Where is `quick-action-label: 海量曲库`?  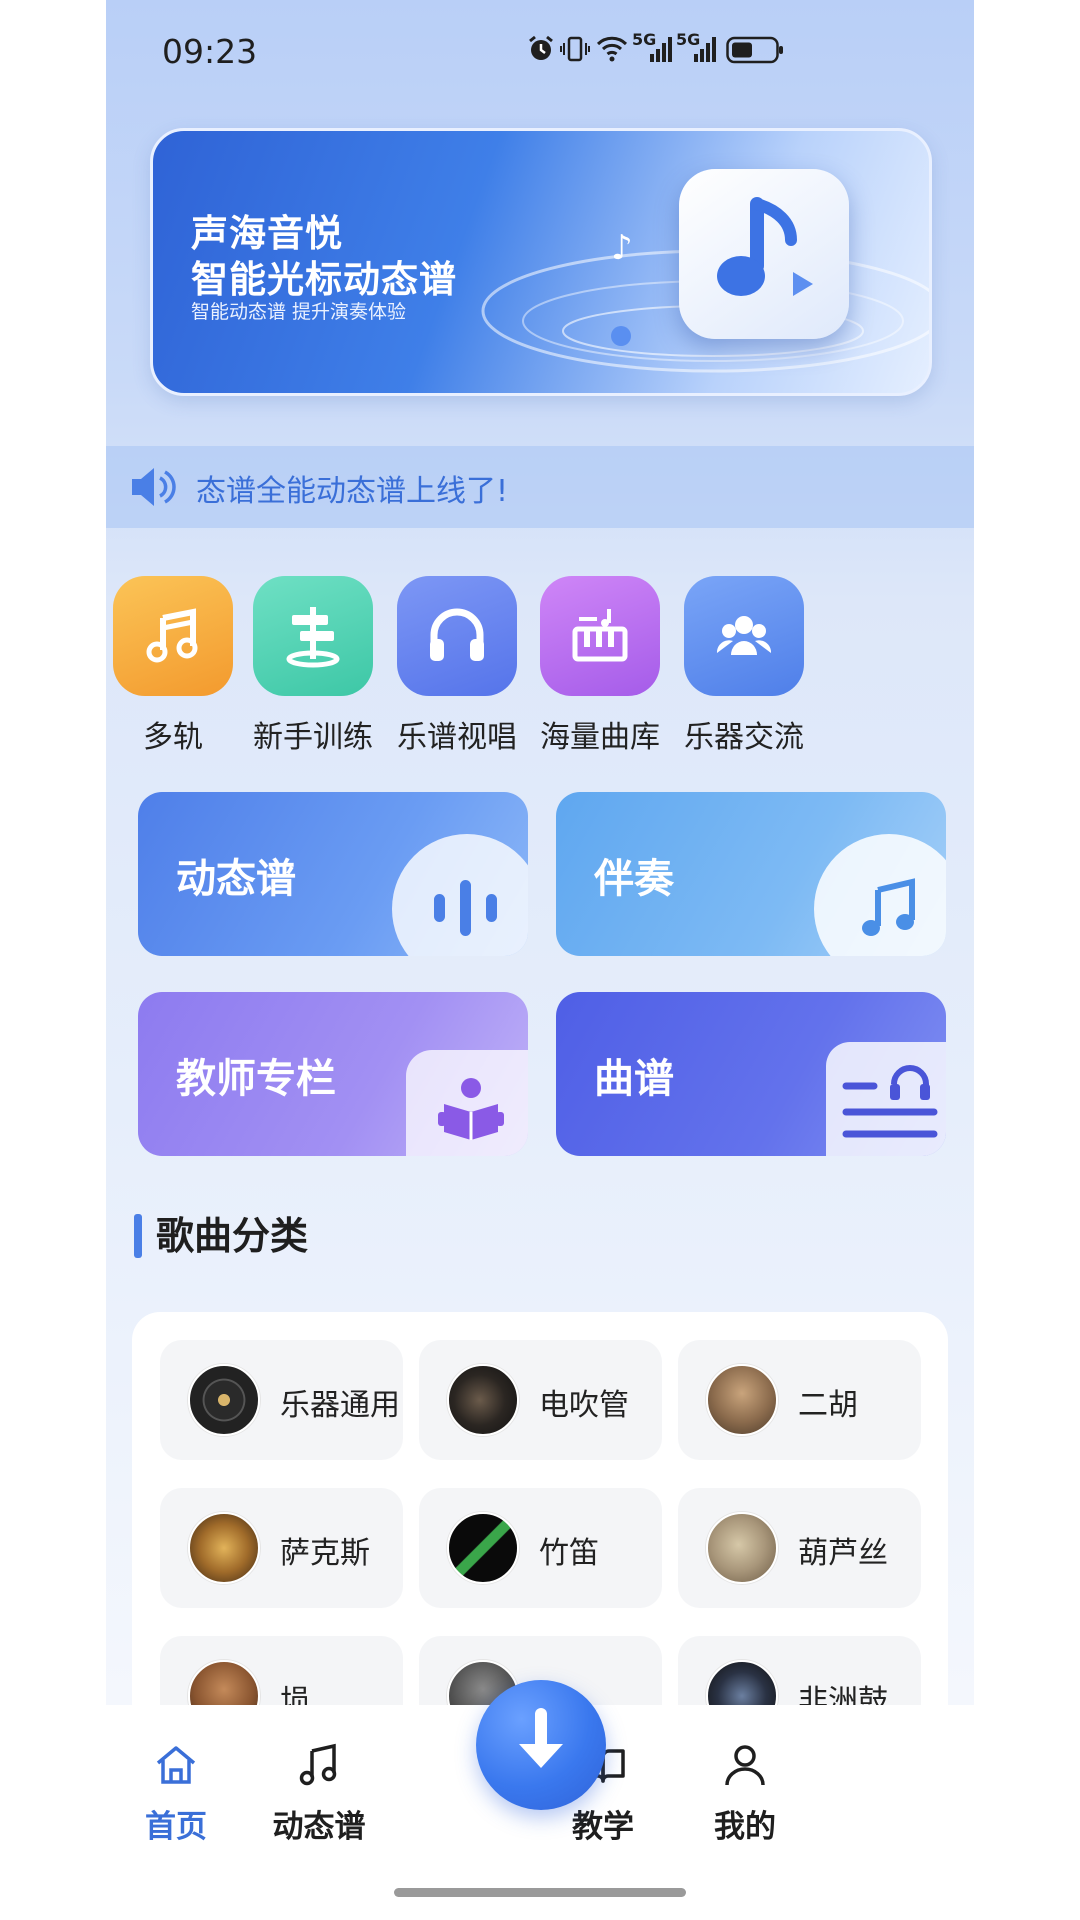 quick-action-label: 海量曲库 is located at coordinates (600, 737).